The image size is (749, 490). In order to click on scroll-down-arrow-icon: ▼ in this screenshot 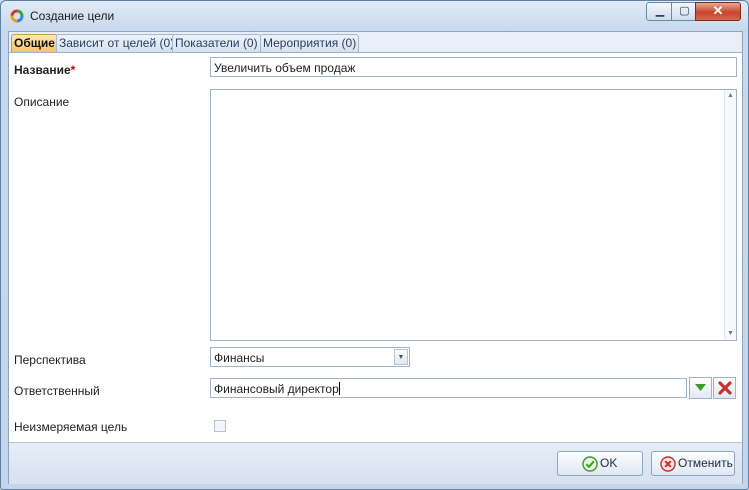, I will do `click(730, 334)`.